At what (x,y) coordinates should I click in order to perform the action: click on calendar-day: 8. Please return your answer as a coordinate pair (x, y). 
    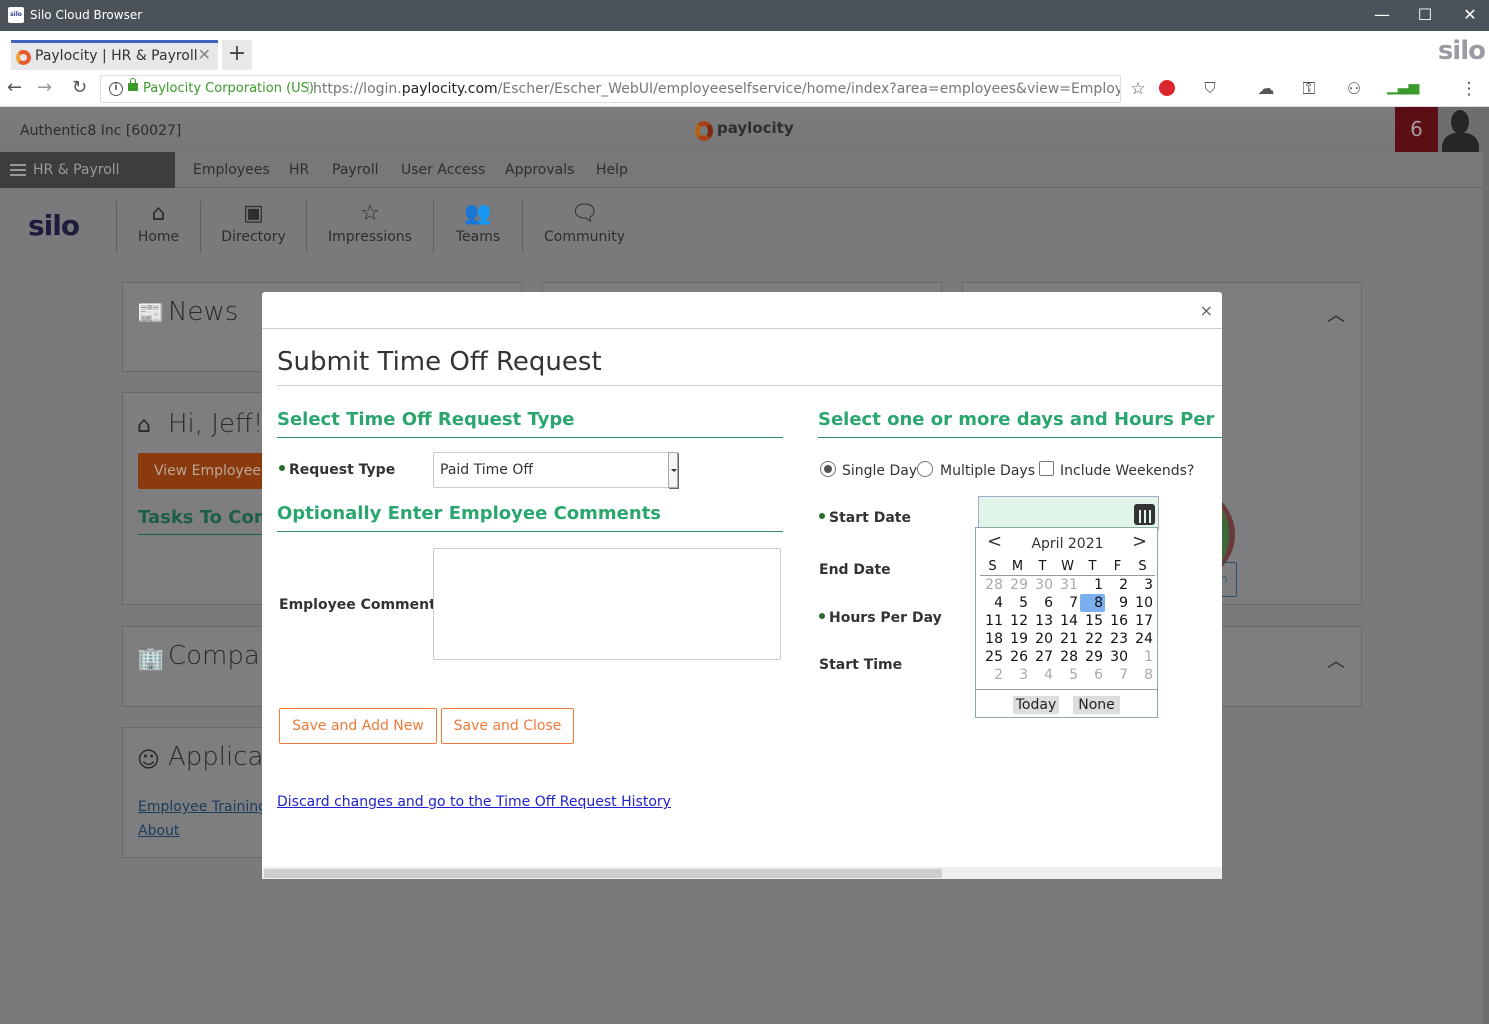
    Looking at the image, I should click on (1142, 675).